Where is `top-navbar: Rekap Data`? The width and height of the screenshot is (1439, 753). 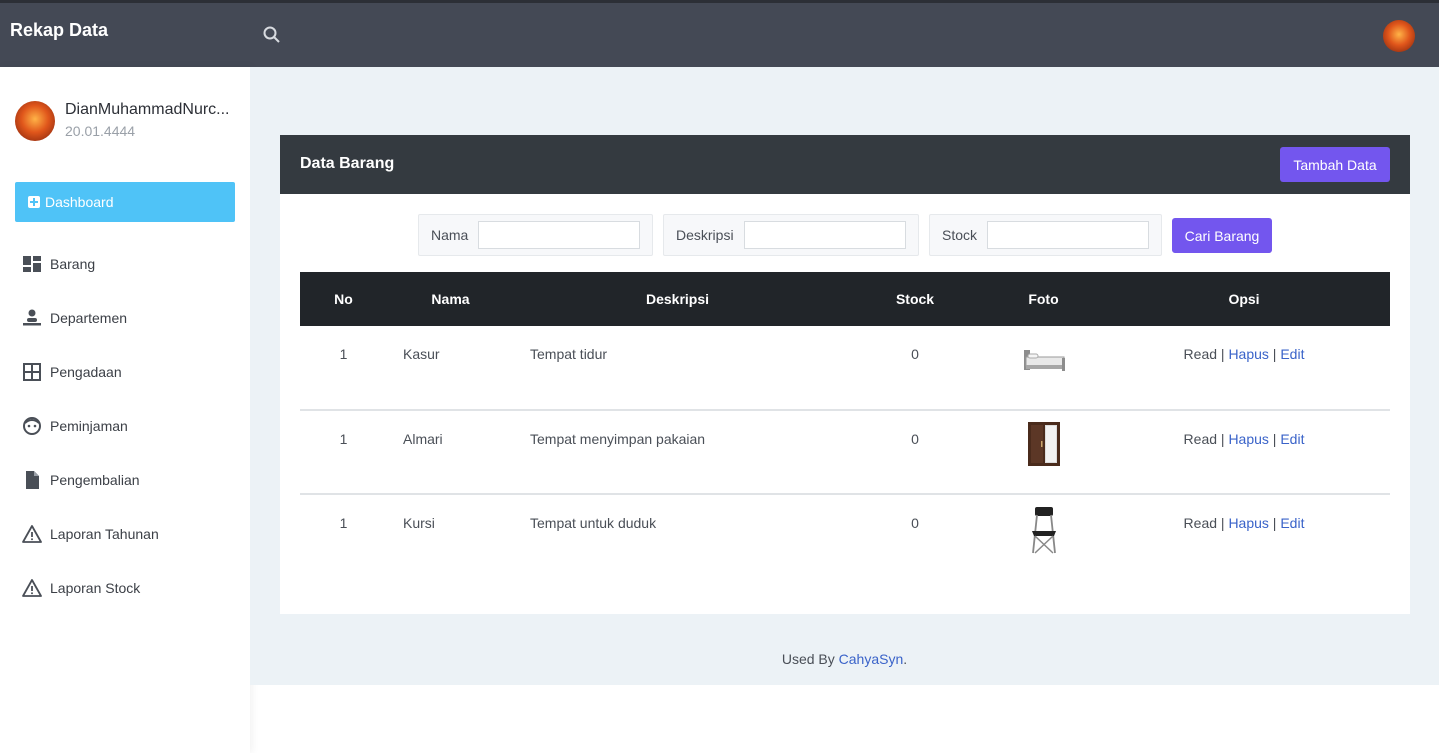 top-navbar: Rekap Data is located at coordinates (719, 33).